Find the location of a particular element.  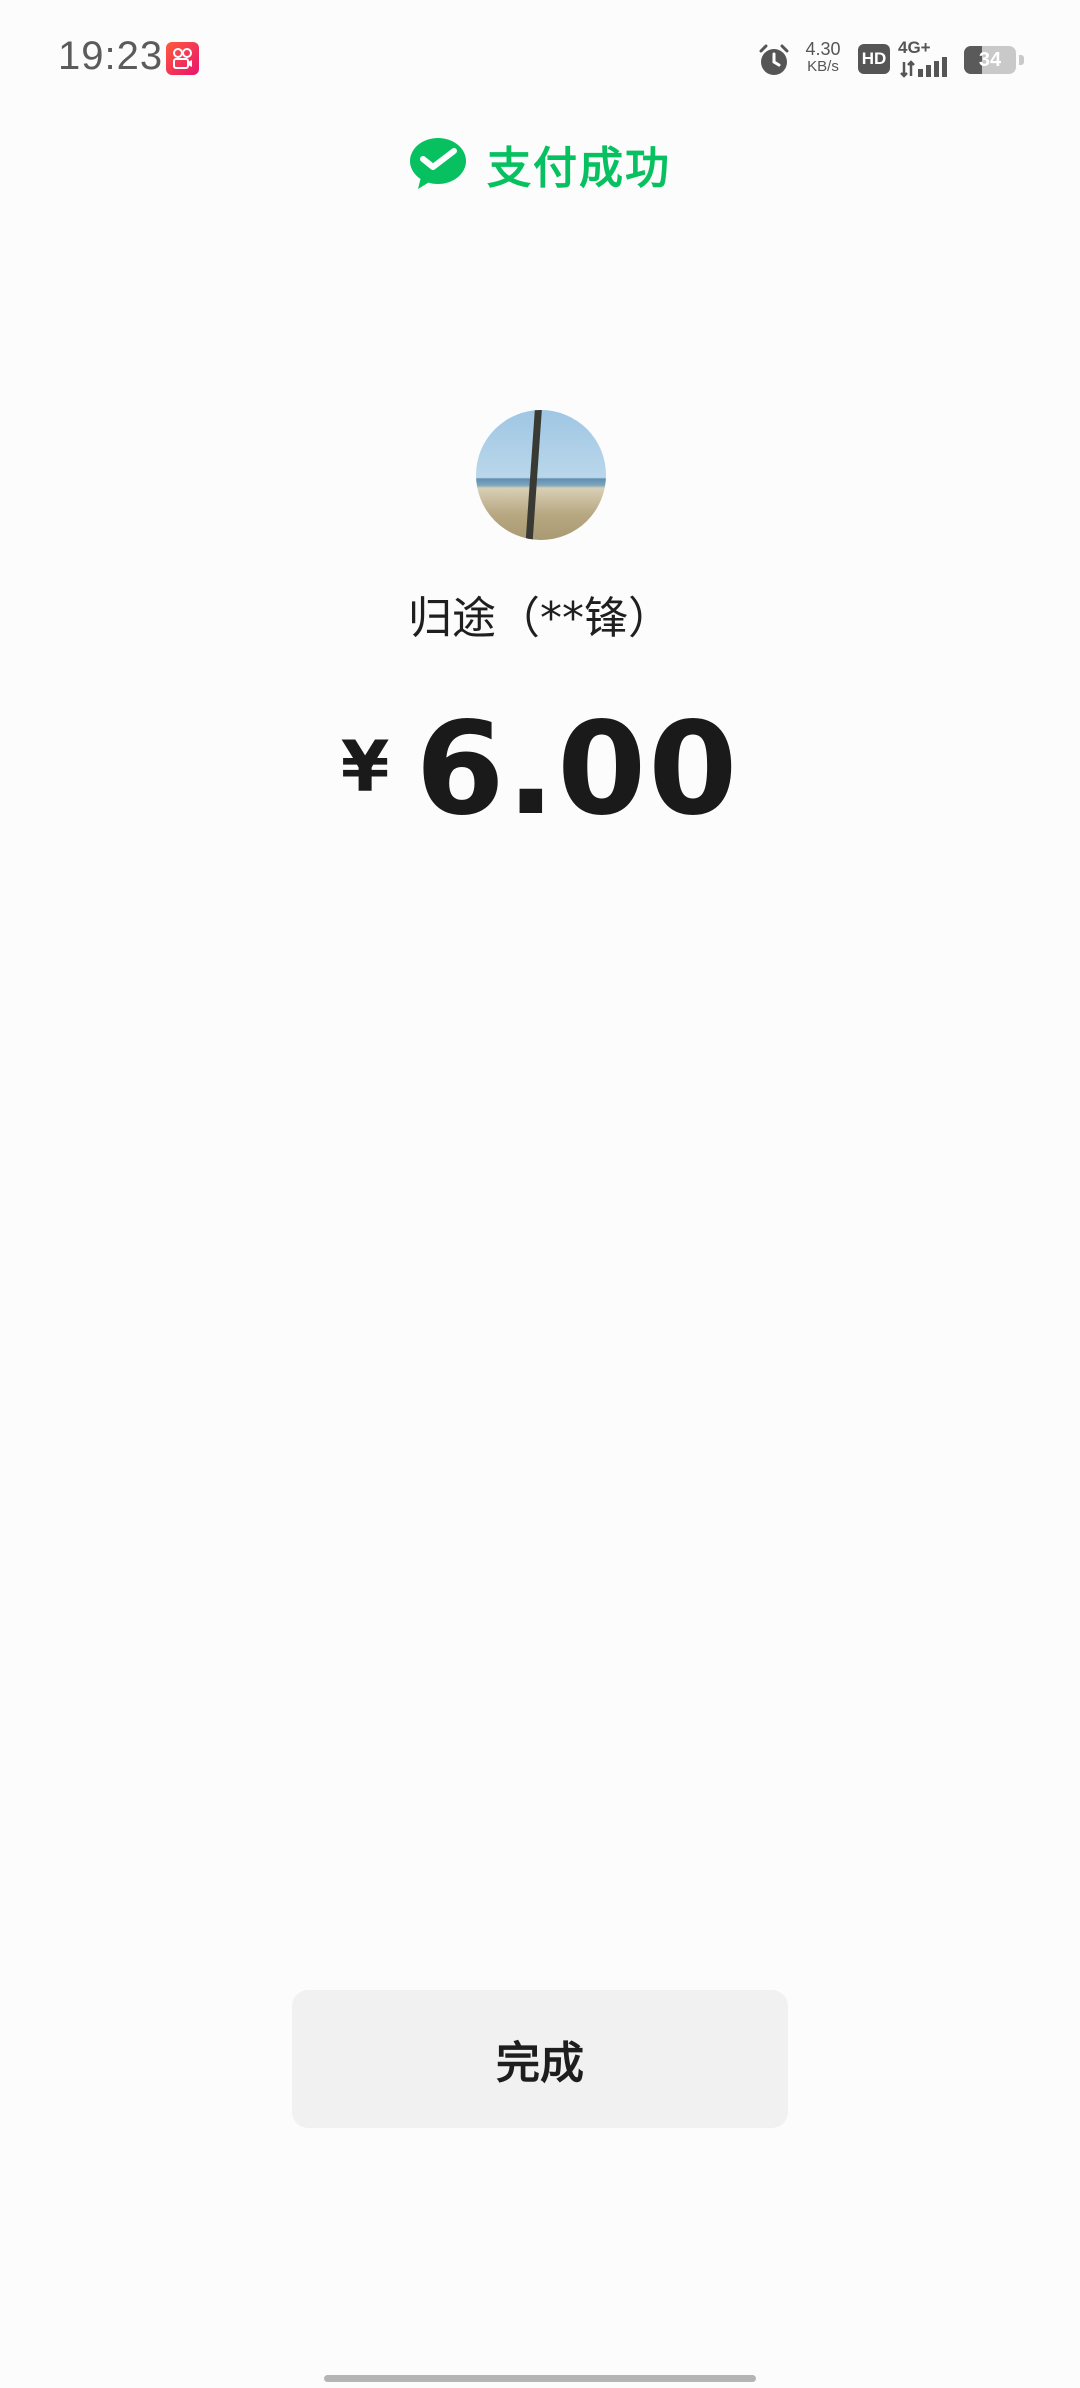

app-notification-icon is located at coordinates (182, 58).